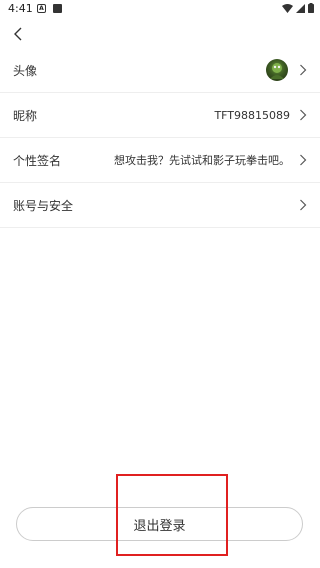  I want to click on notification-square-icon, so click(57, 8).